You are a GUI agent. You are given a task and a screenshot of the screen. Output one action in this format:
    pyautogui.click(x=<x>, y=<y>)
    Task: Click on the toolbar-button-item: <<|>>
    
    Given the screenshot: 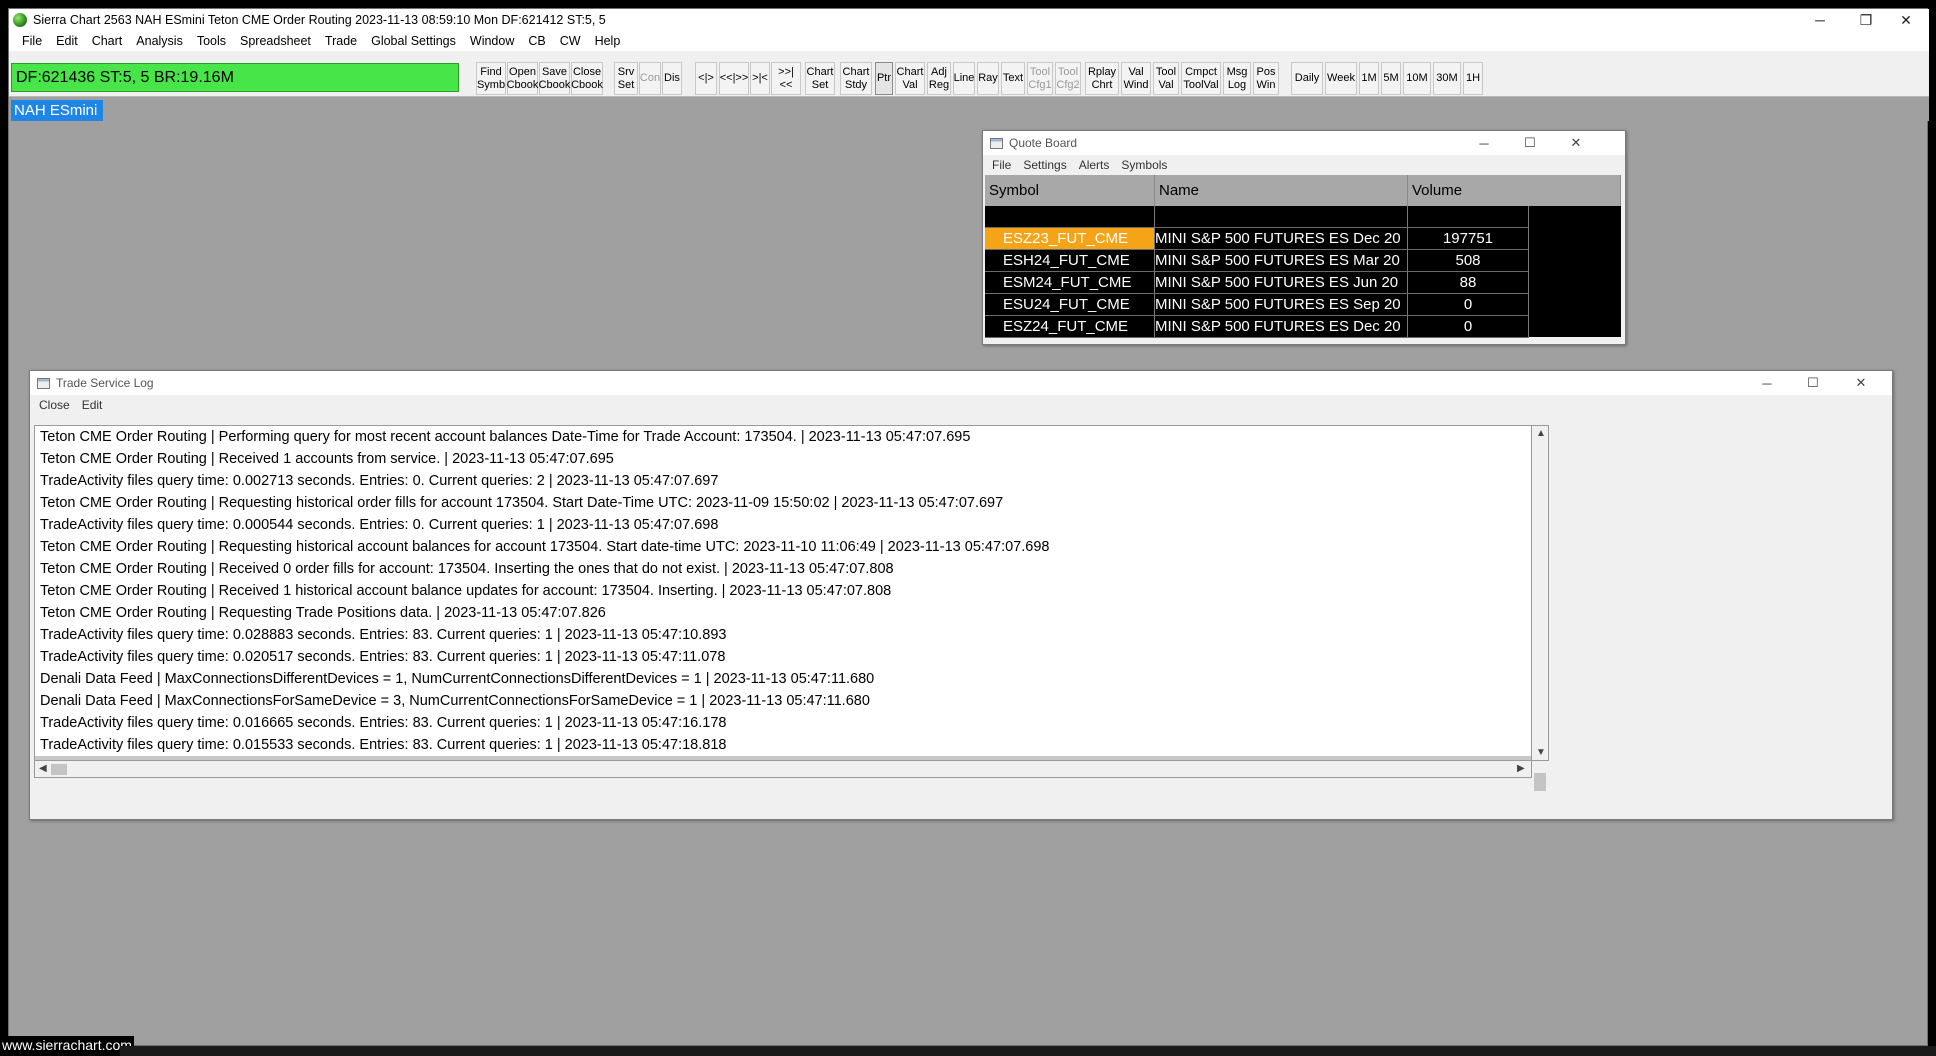 What is the action you would take?
    pyautogui.click(x=734, y=78)
    